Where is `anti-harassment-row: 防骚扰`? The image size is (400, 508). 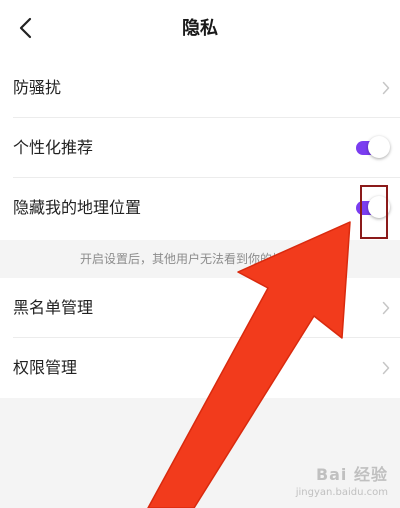 anti-harassment-row: 防骚扰 is located at coordinates (200, 88).